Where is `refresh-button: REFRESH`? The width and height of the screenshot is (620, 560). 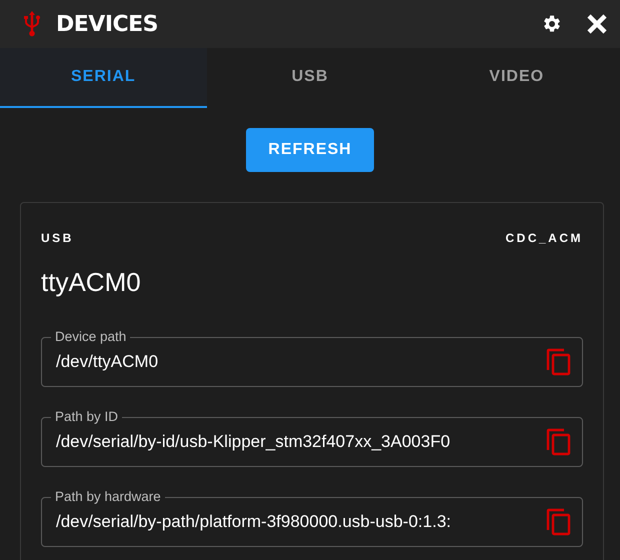
refresh-button: REFRESH is located at coordinates (310, 150).